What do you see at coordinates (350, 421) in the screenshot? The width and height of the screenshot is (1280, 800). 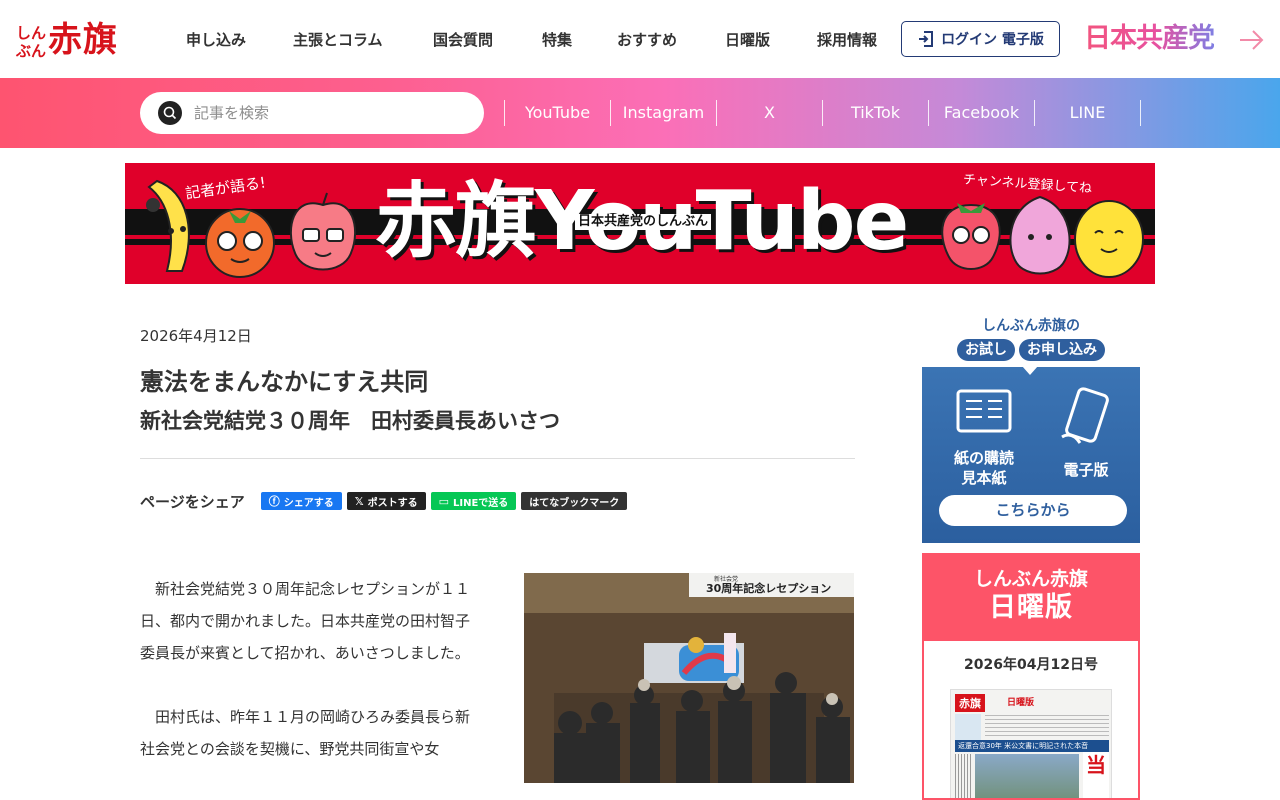 I see `article-subtitle: 新社会党結党３０周年 田村委員長あいさつ` at bounding box center [350, 421].